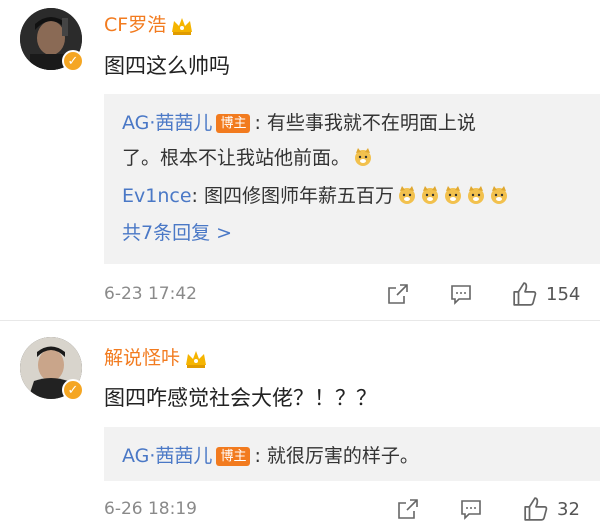 The height and width of the screenshot is (529, 600). Describe the element at coordinates (240, 398) in the screenshot. I see `comment-text: 图四咋感觉社会大佬？！？？` at that location.